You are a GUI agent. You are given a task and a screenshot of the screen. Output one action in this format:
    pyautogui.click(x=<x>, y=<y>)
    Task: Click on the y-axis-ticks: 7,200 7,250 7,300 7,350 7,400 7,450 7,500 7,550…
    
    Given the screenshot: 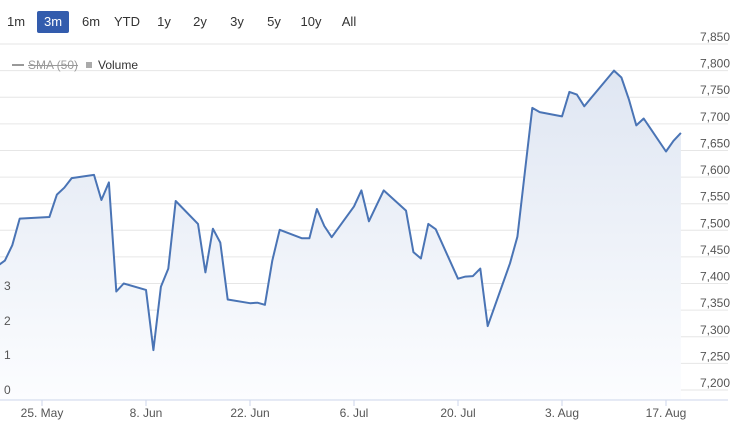 What is the action you would take?
    pyautogui.click(x=715, y=210)
    